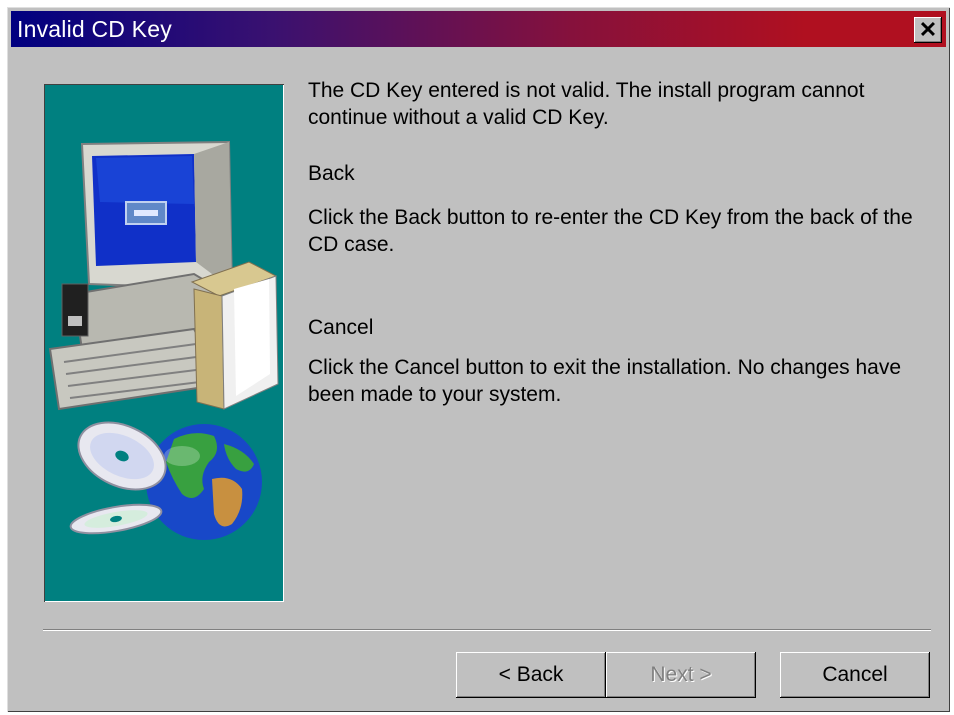 The width and height of the screenshot is (954, 715). I want to click on cancel-heading: Cancel, so click(341, 327).